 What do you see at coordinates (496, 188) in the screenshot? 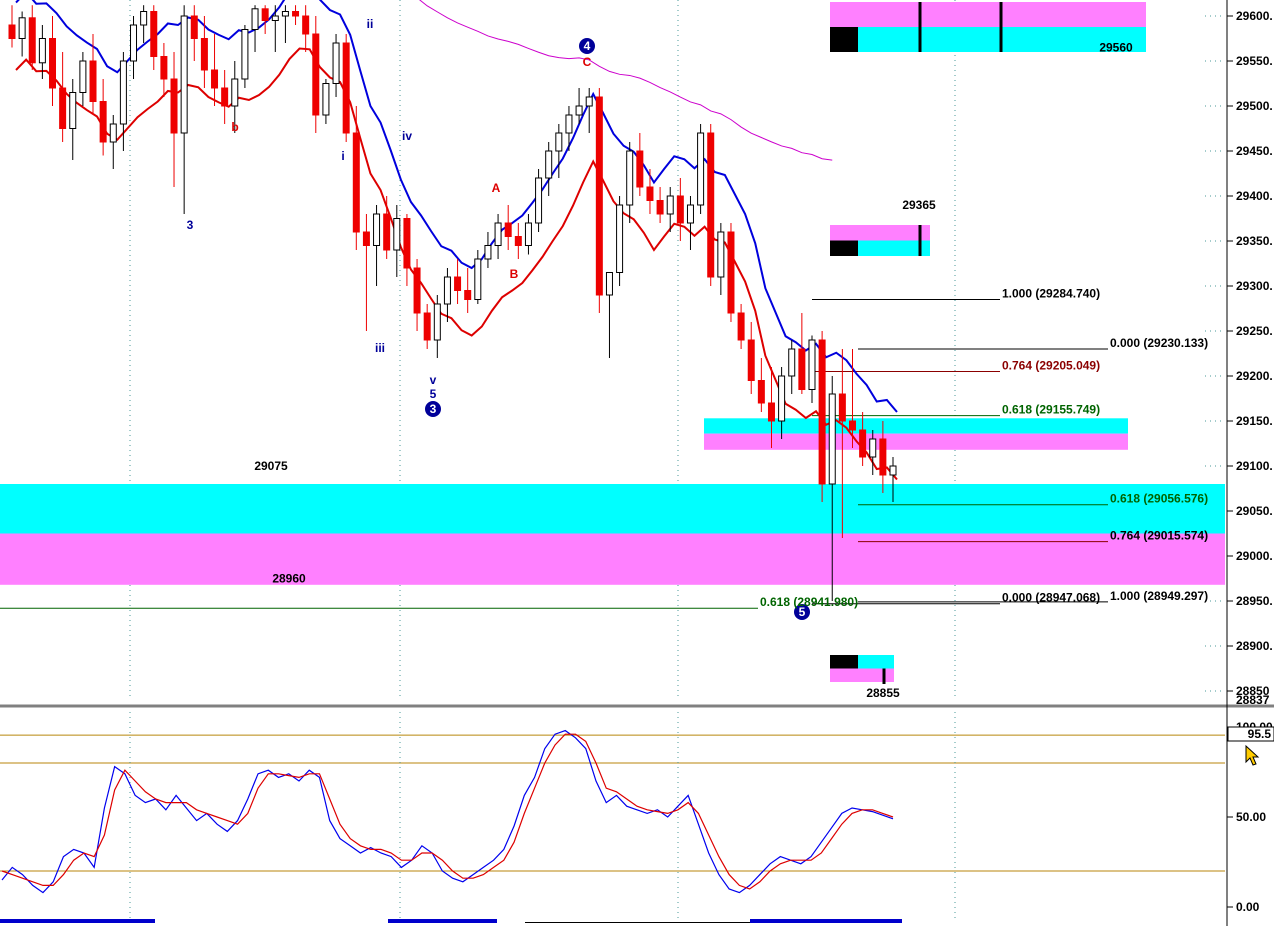
I see `wave-label: A` at bounding box center [496, 188].